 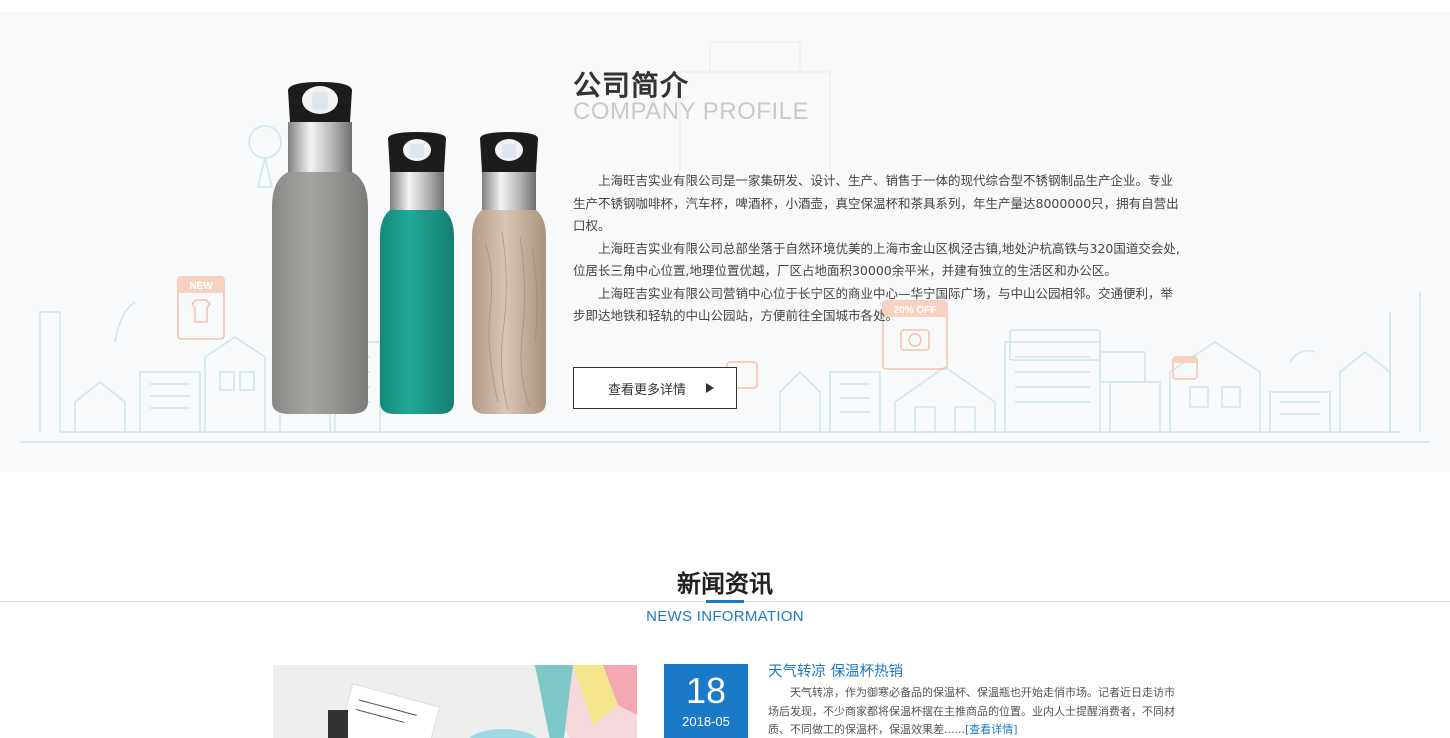 What do you see at coordinates (725, 601) in the screenshot?
I see `news-divider-accent` at bounding box center [725, 601].